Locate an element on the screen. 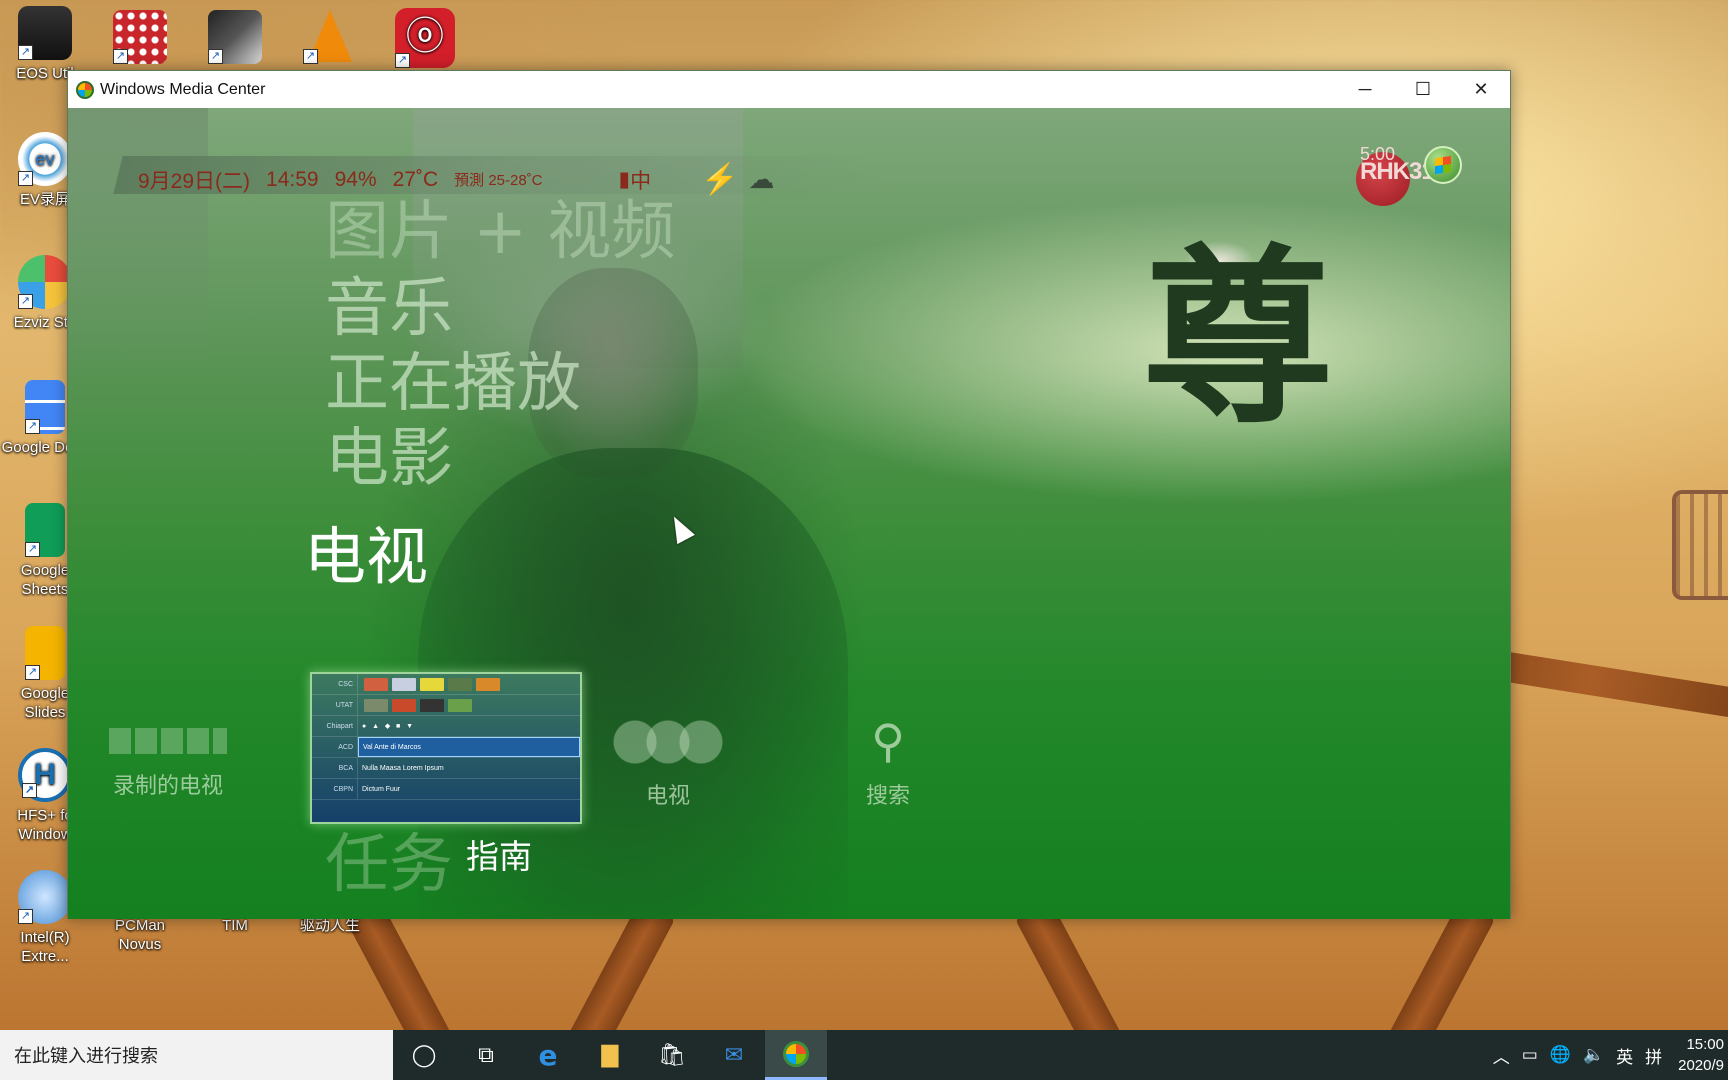 This screenshot has width=1728, height=1080. clock-time: 15:00 is located at coordinates (1705, 1044).